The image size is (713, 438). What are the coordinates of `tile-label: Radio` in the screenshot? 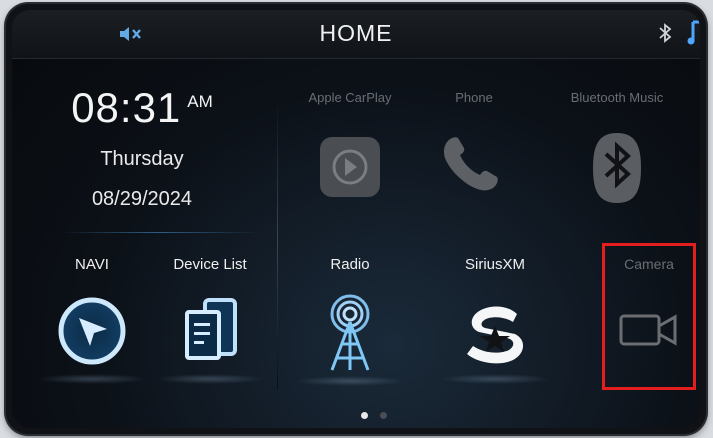 It's located at (350, 264).